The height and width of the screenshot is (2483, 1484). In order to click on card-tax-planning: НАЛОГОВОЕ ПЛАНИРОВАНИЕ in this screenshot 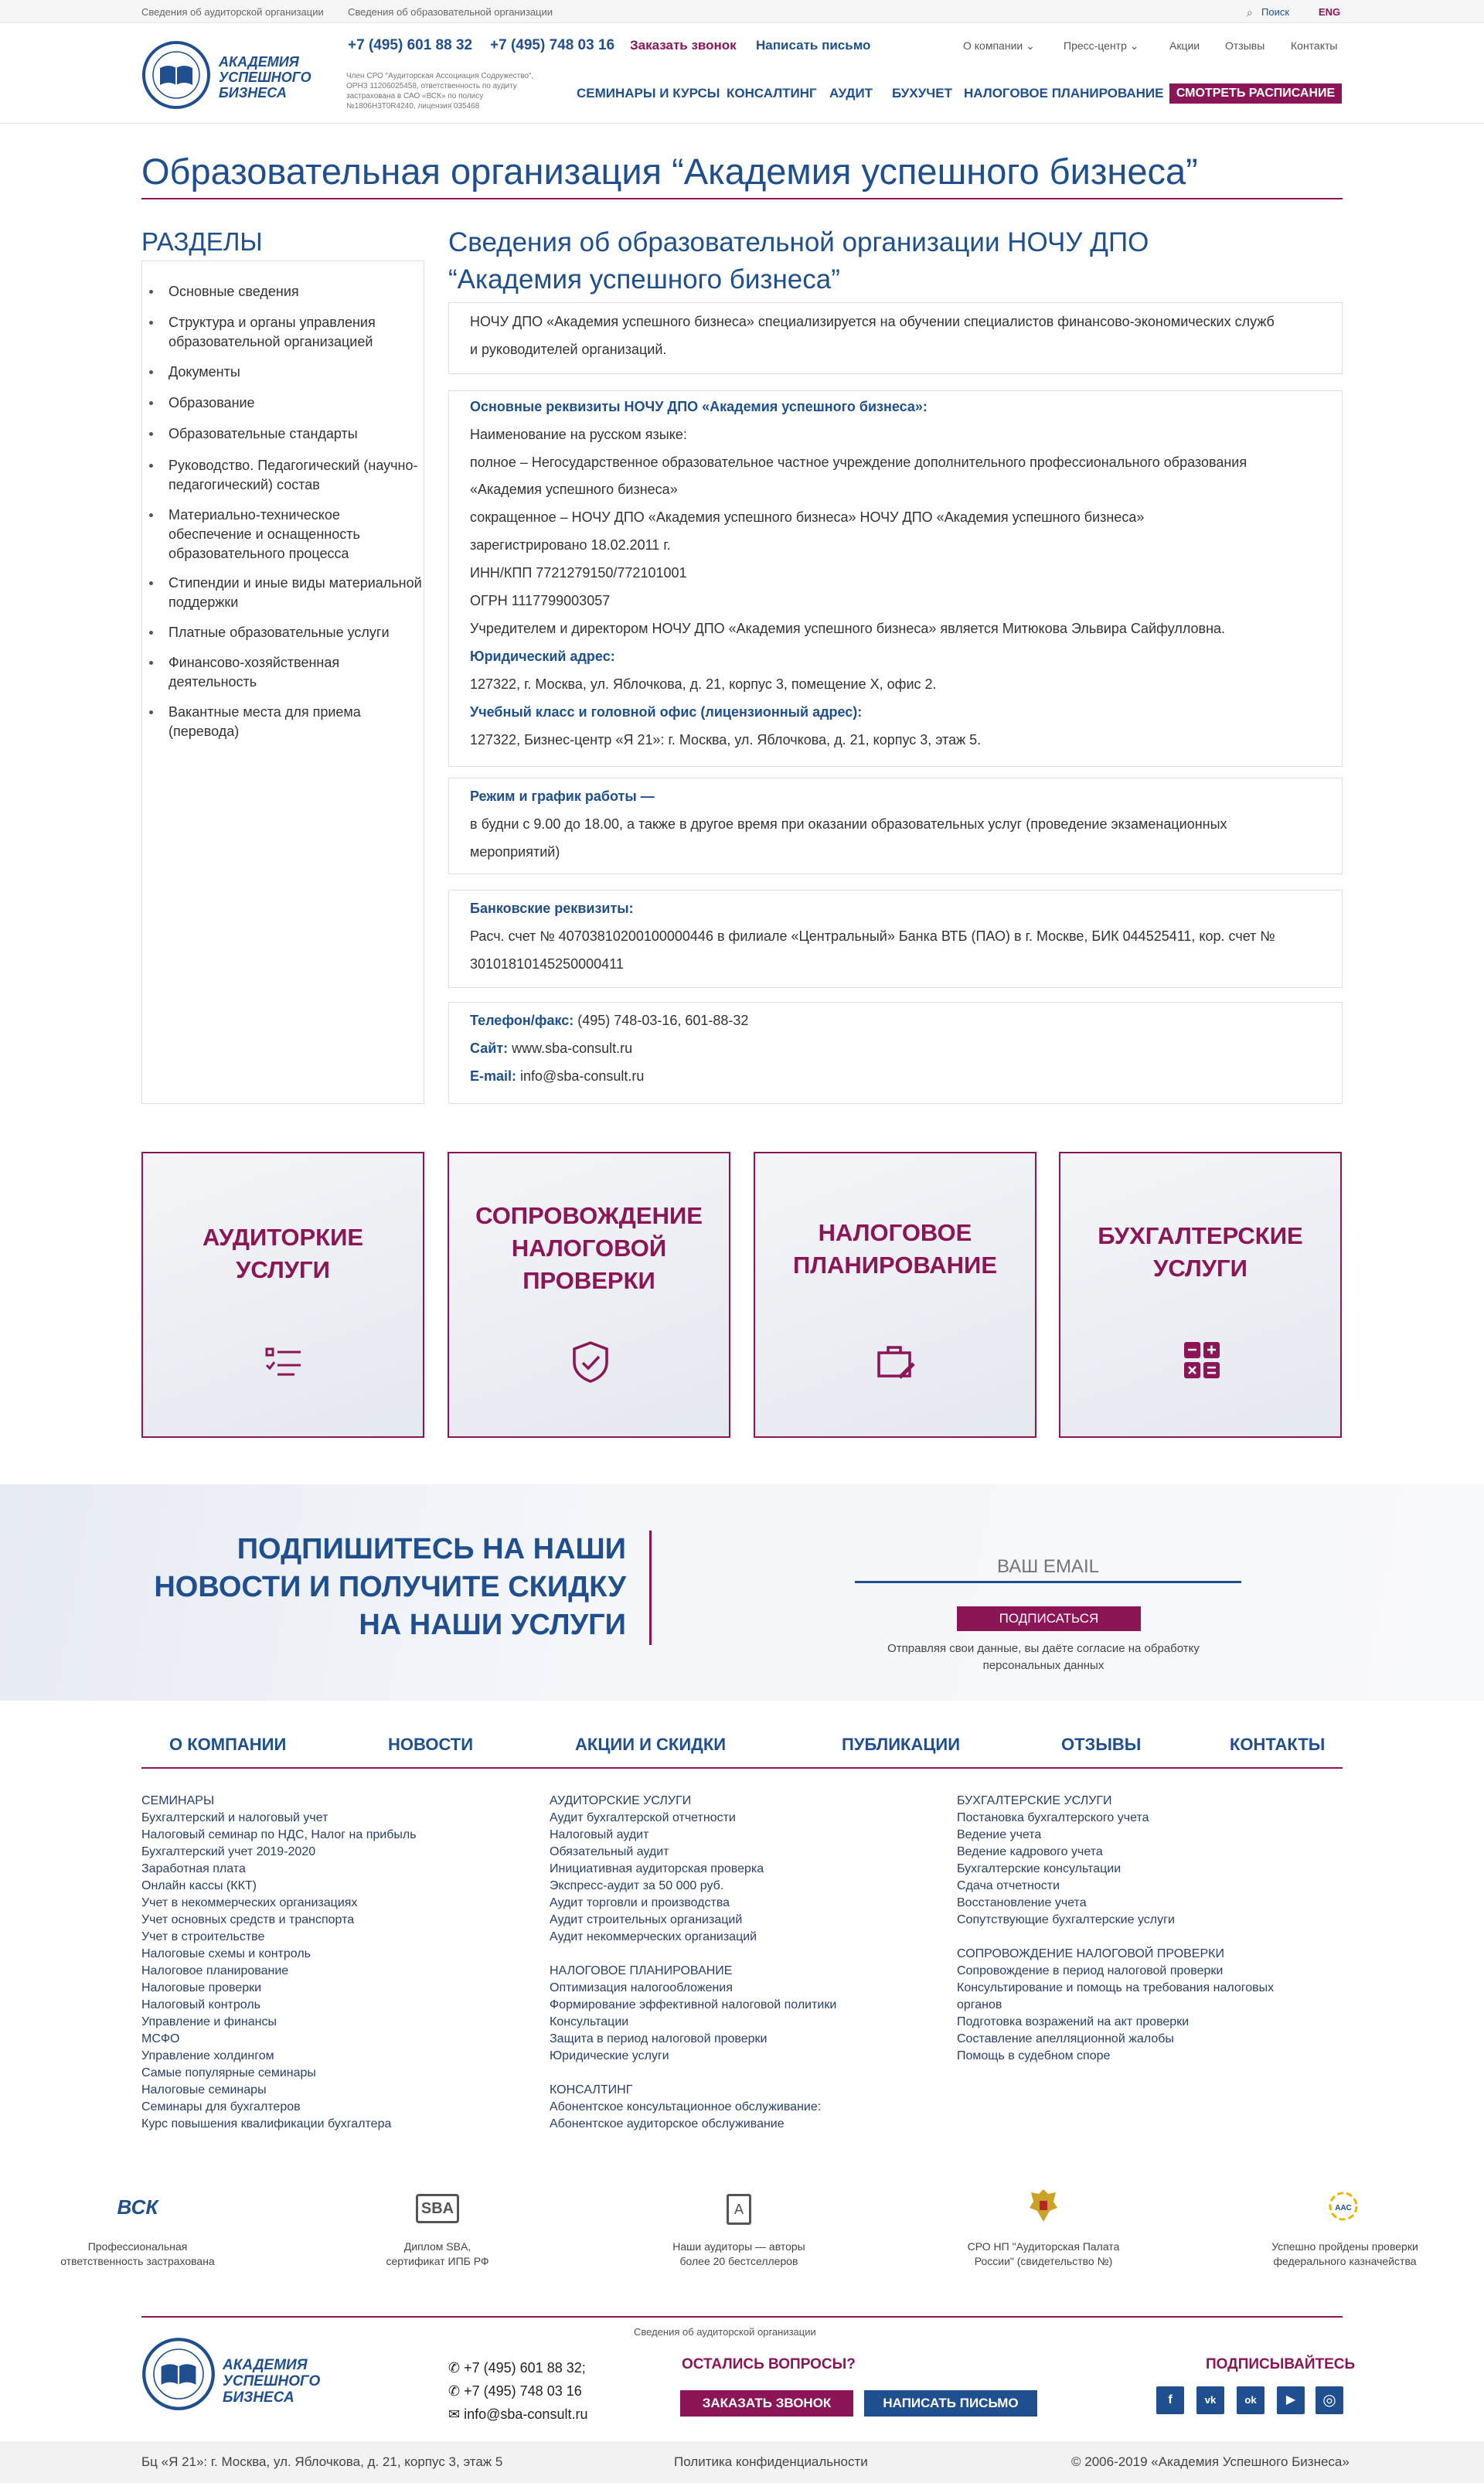, I will do `click(895, 1295)`.